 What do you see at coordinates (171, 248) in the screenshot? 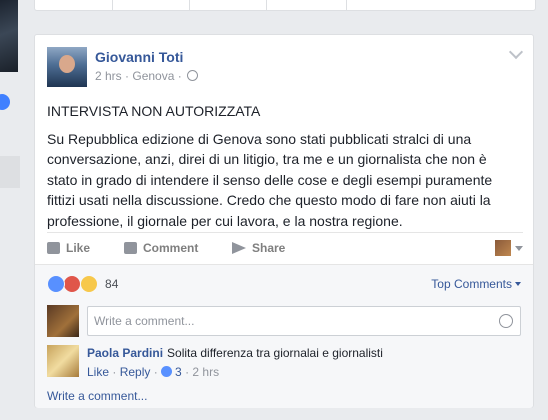
I see `comment-button-label: Comment` at bounding box center [171, 248].